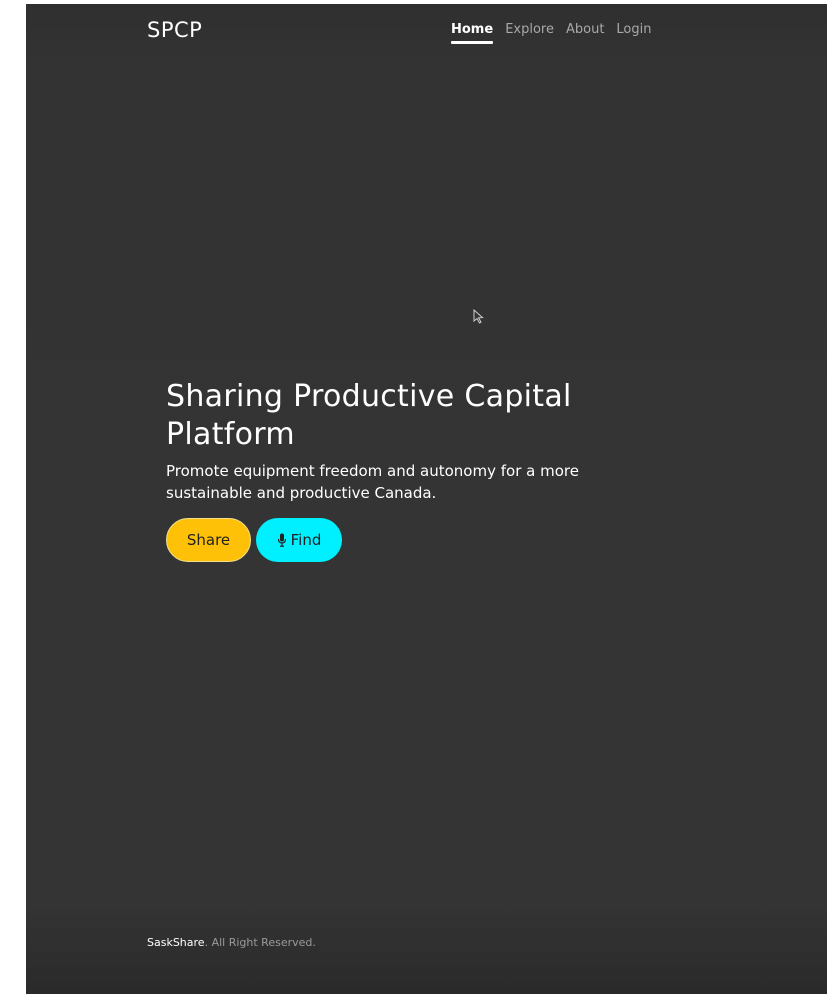 This screenshot has width=834, height=996. I want to click on footer-brand: SaskShare, so click(176, 942).